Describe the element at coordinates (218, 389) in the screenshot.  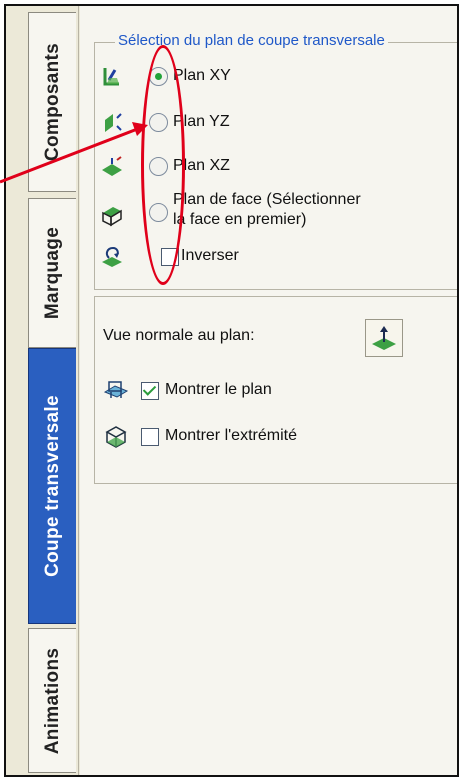
I see `show-plane-label: Montrer le plan` at that location.